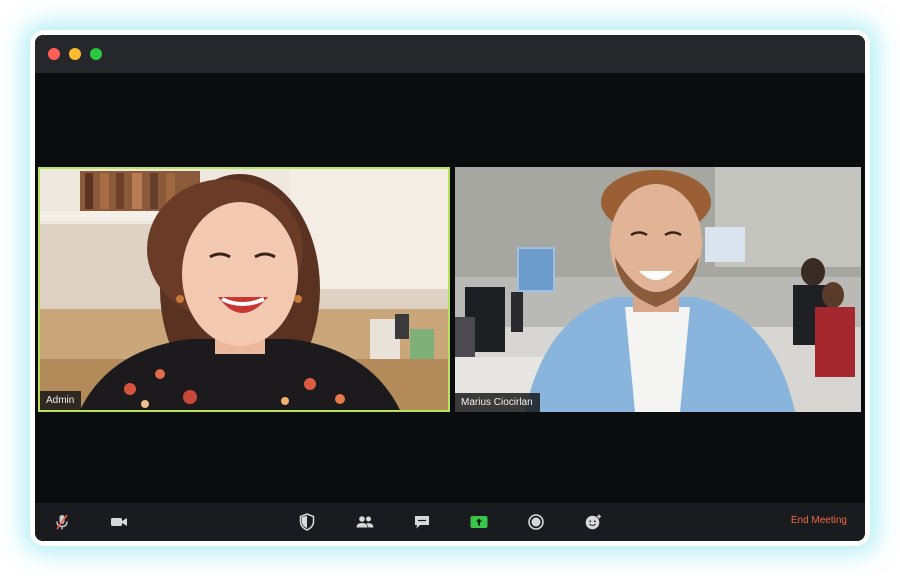 The image size is (900, 576). I want to click on participant-name-label: Marius Ciocirlan, so click(497, 402).